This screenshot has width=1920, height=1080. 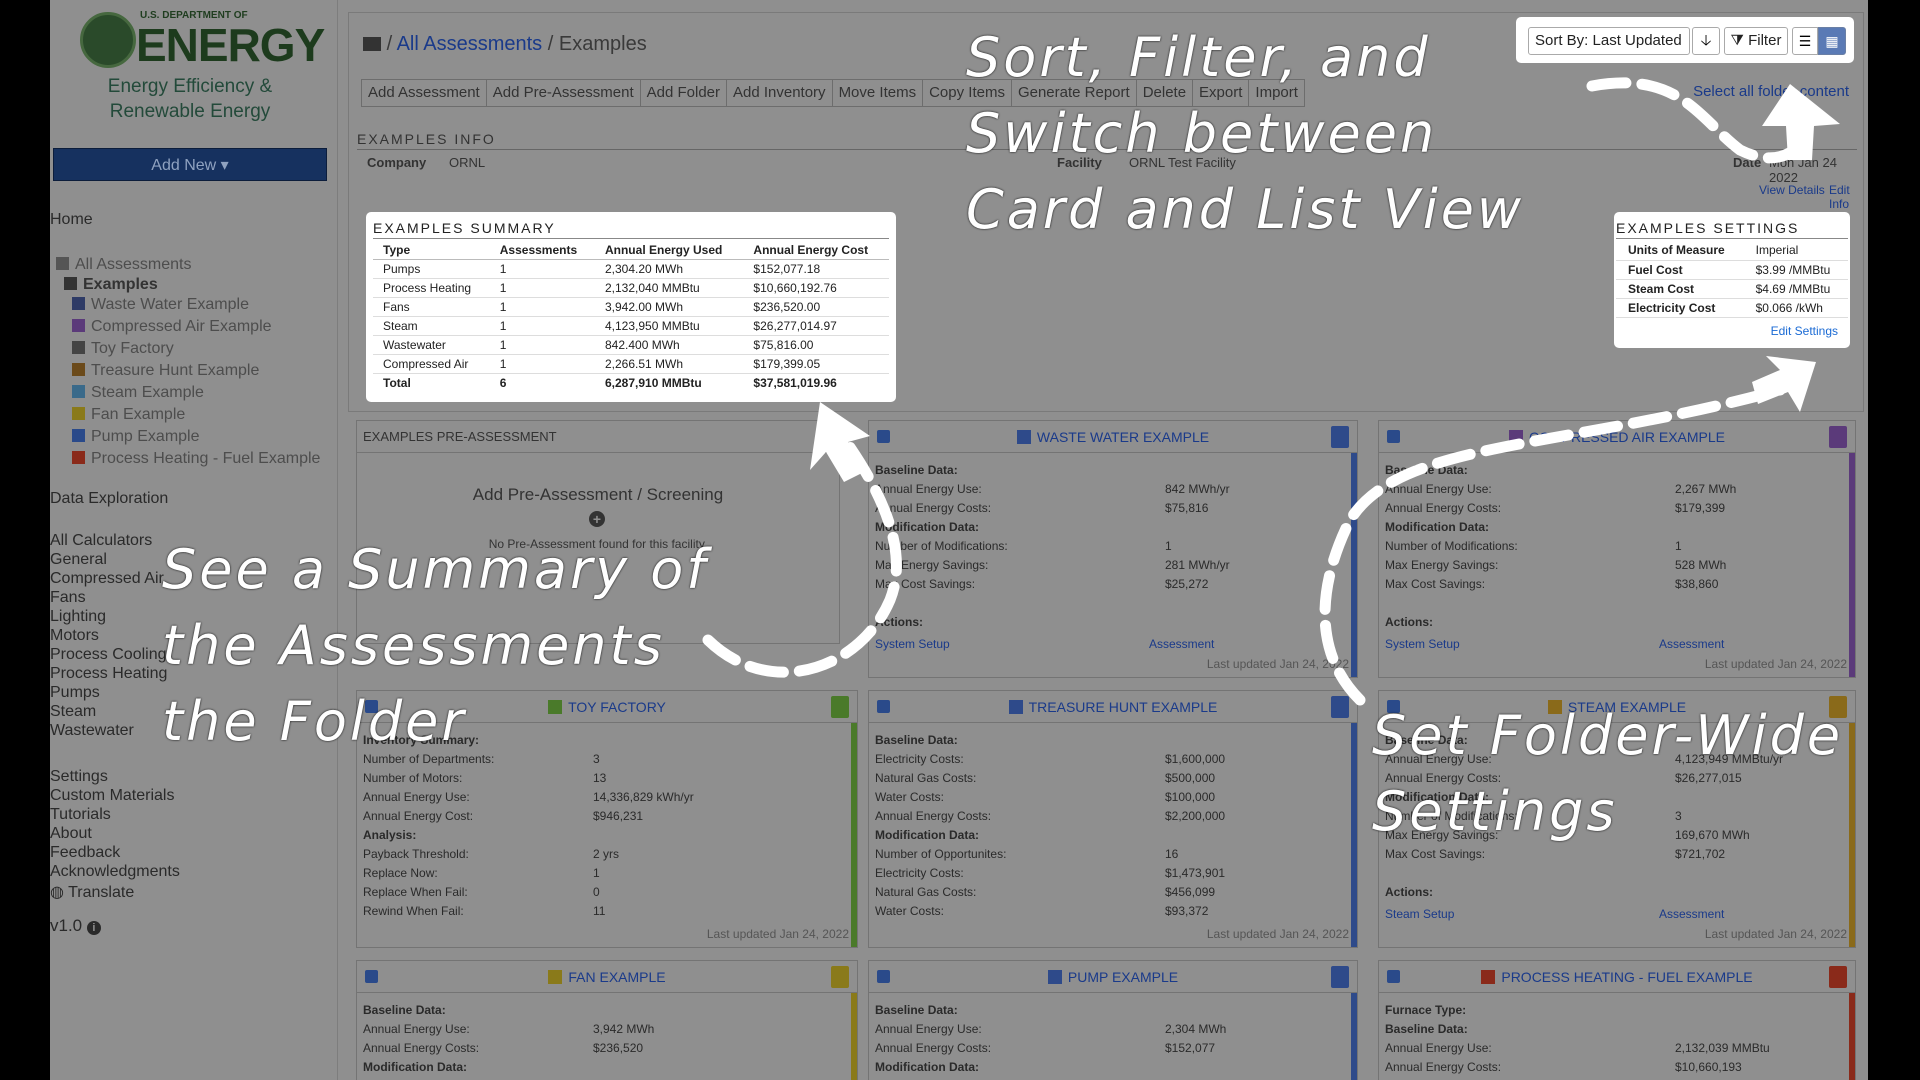 I want to click on sidebar-bottom-link: Settings, so click(x=79, y=777).